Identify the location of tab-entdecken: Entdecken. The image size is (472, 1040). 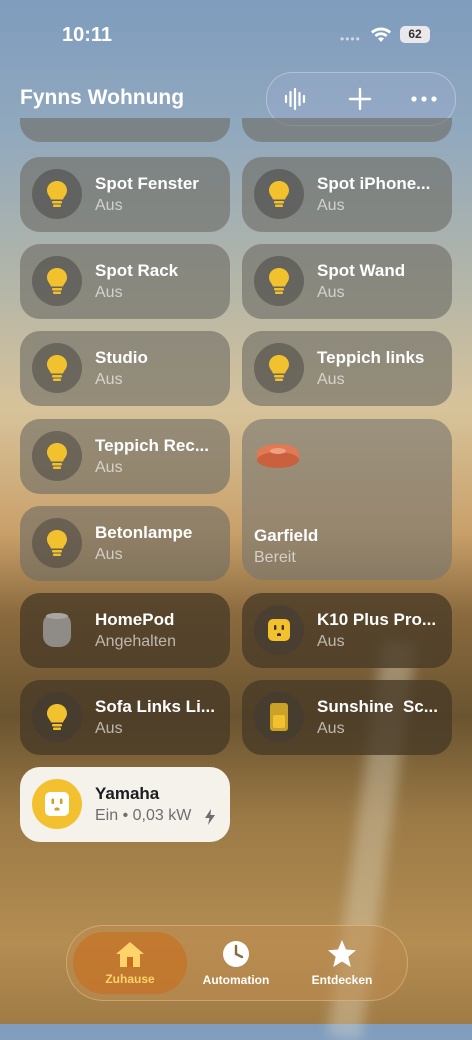
(342, 963).